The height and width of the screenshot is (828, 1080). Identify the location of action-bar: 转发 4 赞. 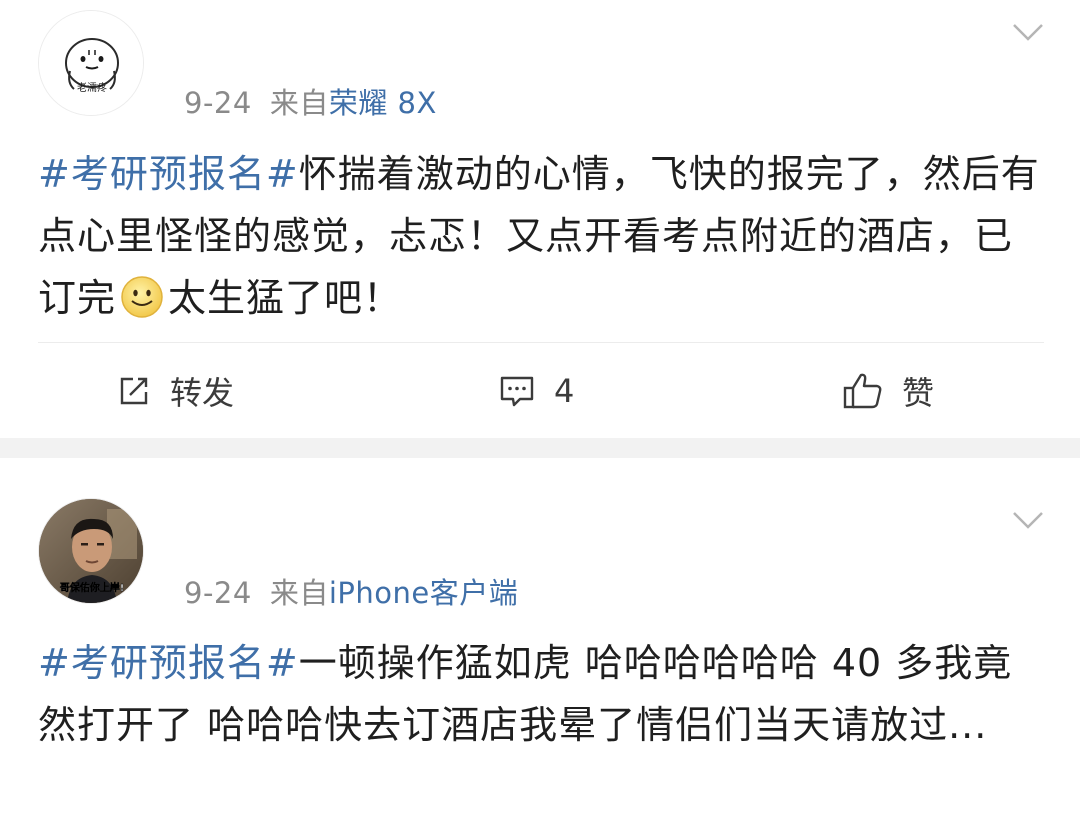
(541, 390).